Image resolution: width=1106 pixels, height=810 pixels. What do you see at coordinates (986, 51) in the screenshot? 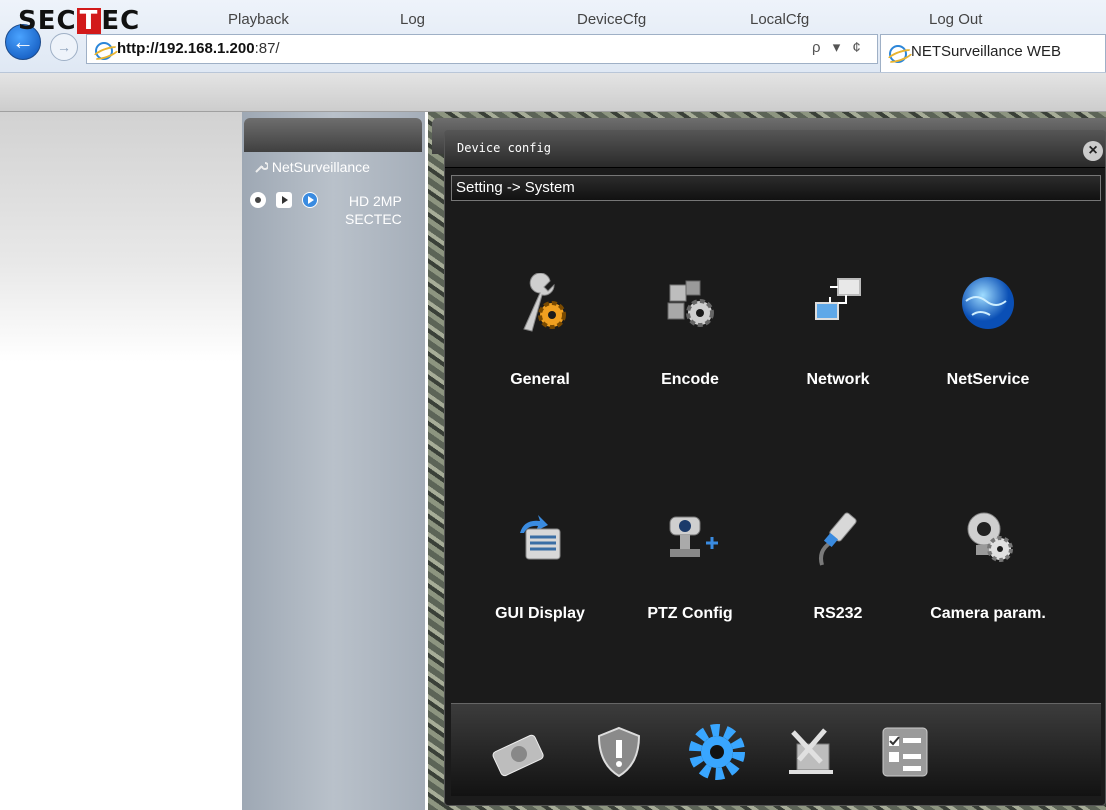
I see `tab-title: NETSurveillance WEB` at bounding box center [986, 51].